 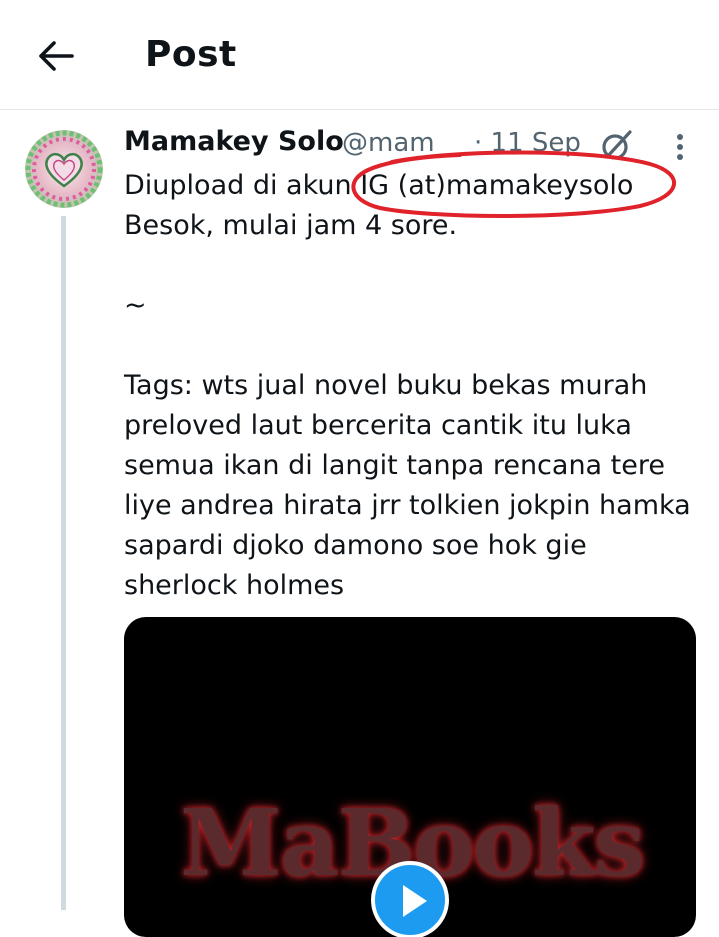 I want to click on play-button, so click(x=410, y=899).